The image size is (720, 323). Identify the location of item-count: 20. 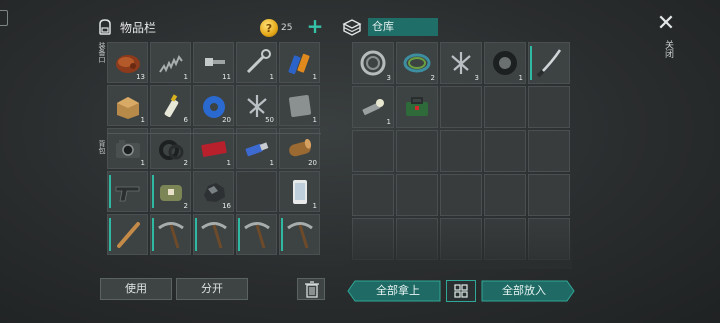
(312, 163).